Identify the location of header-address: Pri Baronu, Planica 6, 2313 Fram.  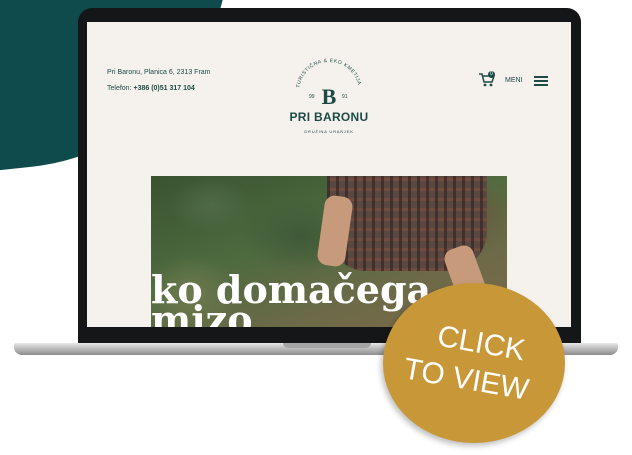
(159, 72).